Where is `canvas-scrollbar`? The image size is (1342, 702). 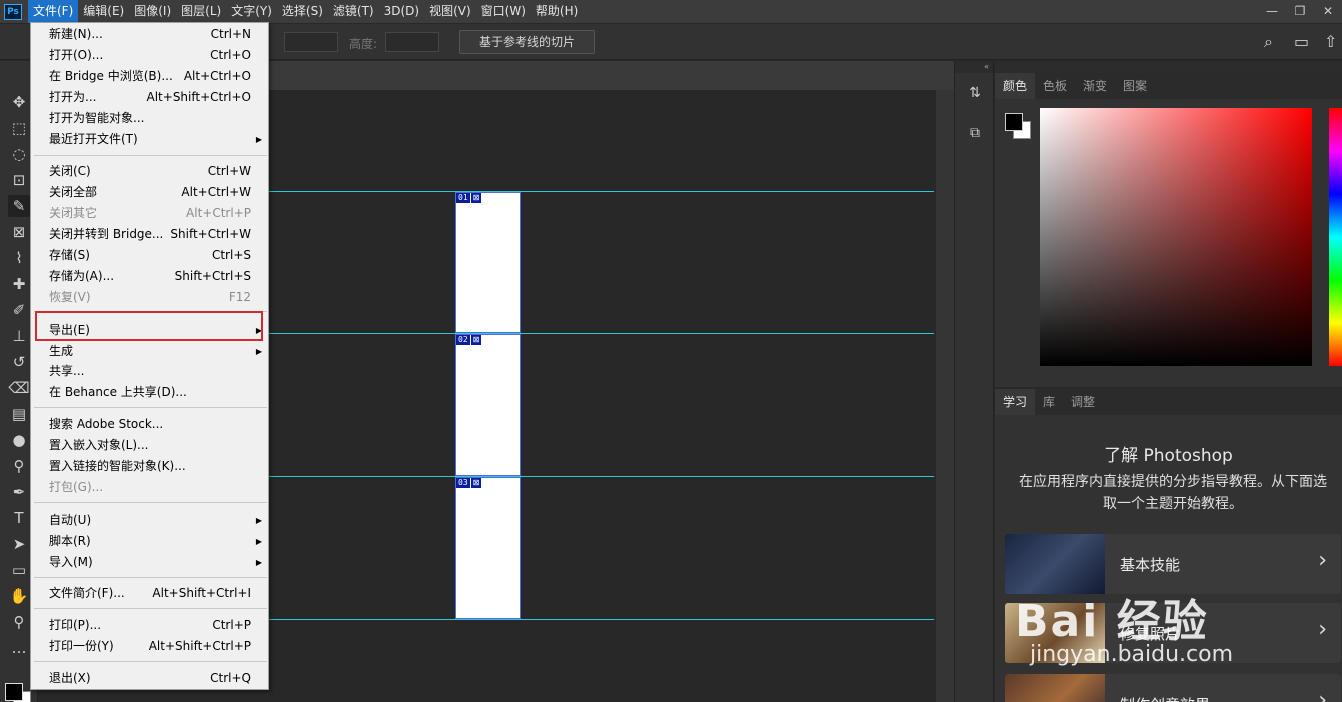 canvas-scrollbar is located at coordinates (945, 396).